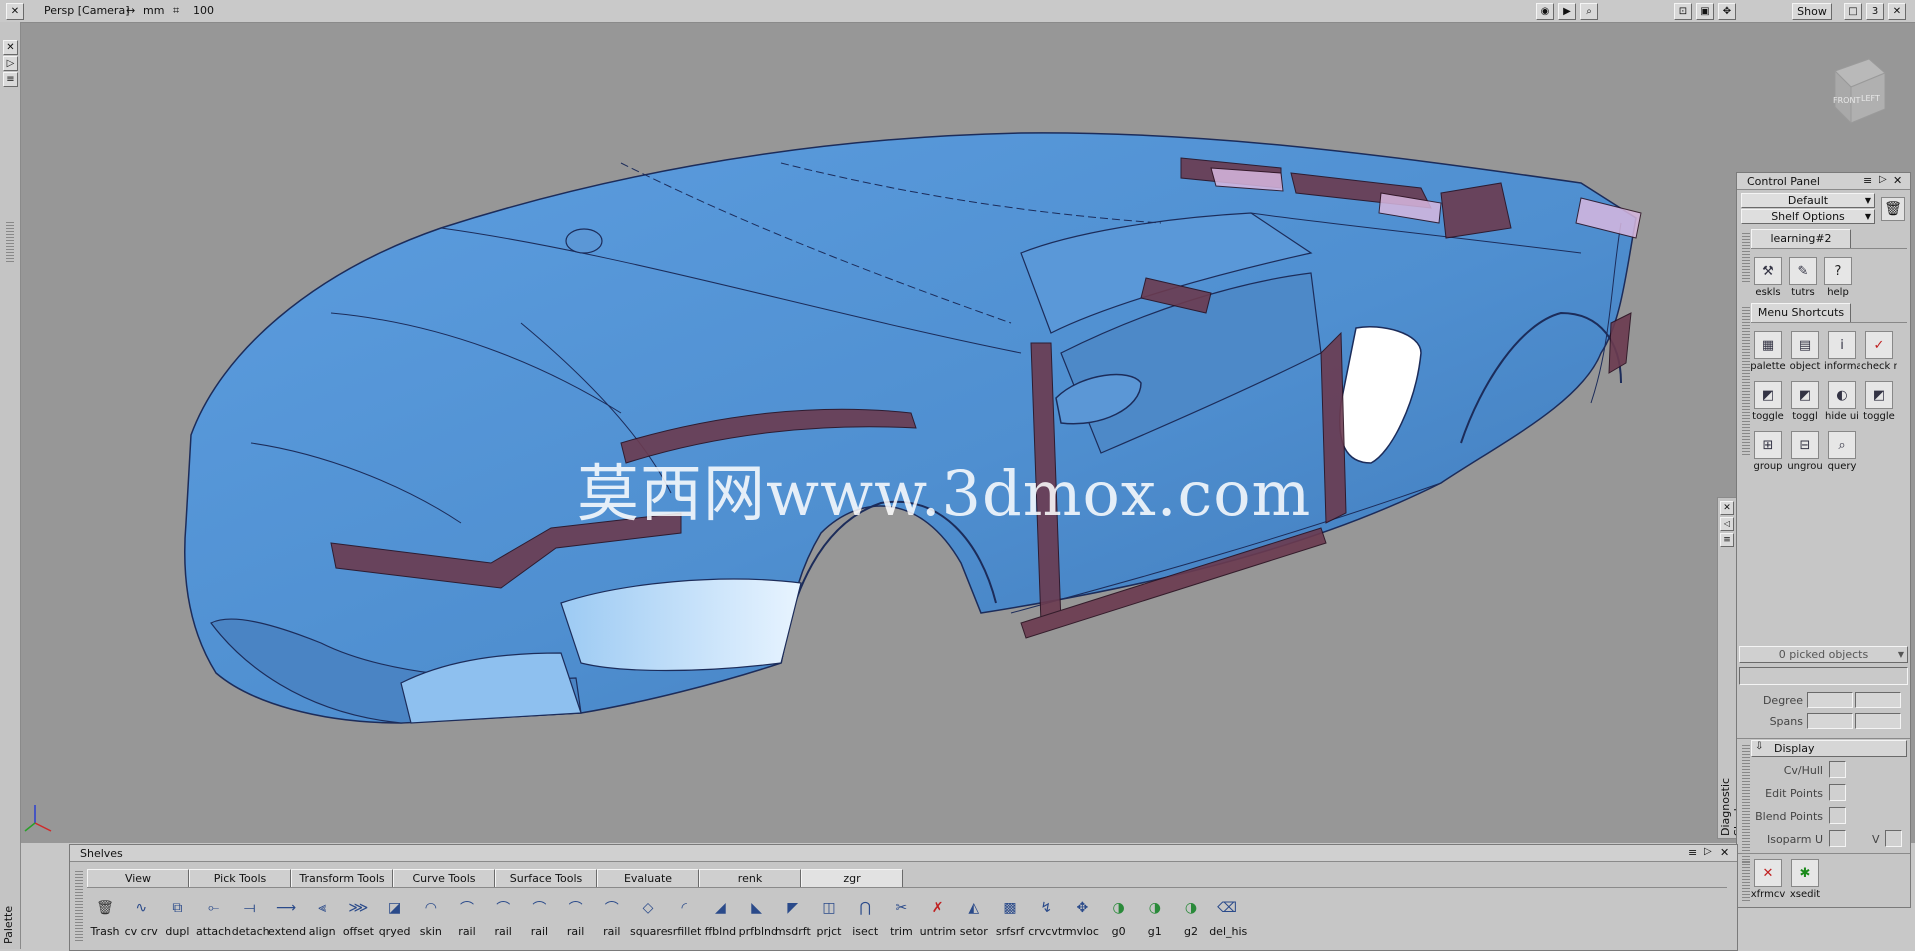 The height and width of the screenshot is (951, 1915). Describe the element at coordinates (322, 917) in the screenshot. I see `tool-align: ⫷ align` at that location.